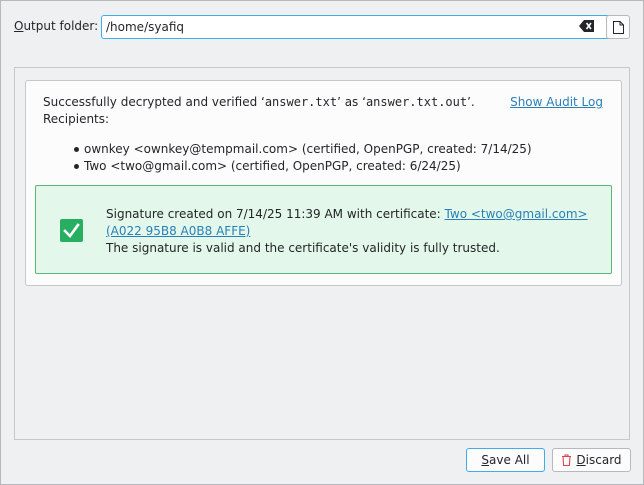 The height and width of the screenshot is (485, 644). I want to click on input-filename: answer.txt, so click(301, 102).